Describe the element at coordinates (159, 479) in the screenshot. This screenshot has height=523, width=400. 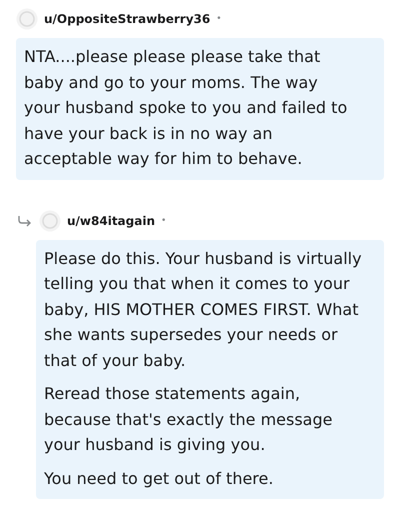
I see `comment-text: You need to get out of there.` at that location.